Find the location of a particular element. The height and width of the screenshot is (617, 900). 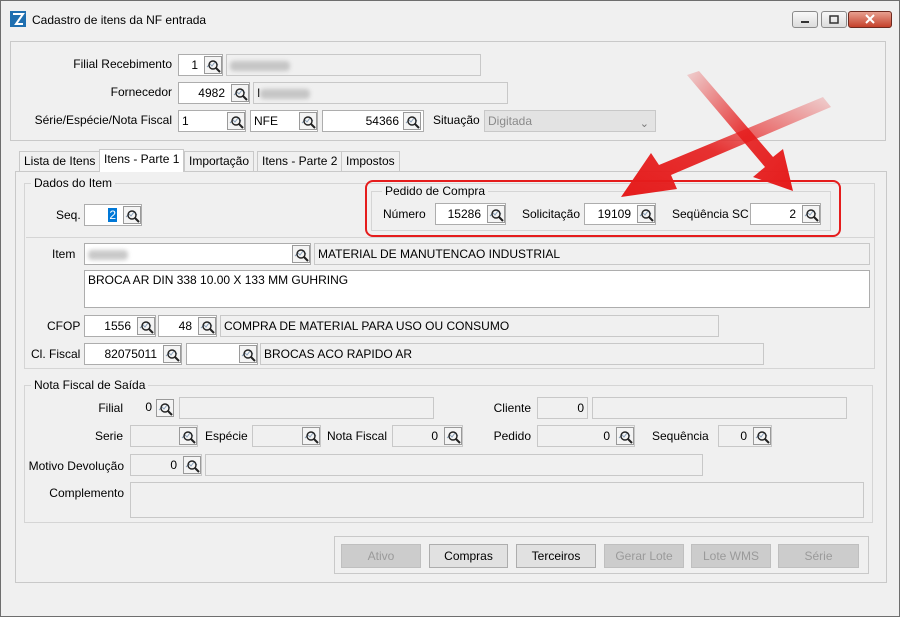

cfop-description: COMPRA DE MATERIAL PARA USO OU CONSUMO is located at coordinates (469, 326).